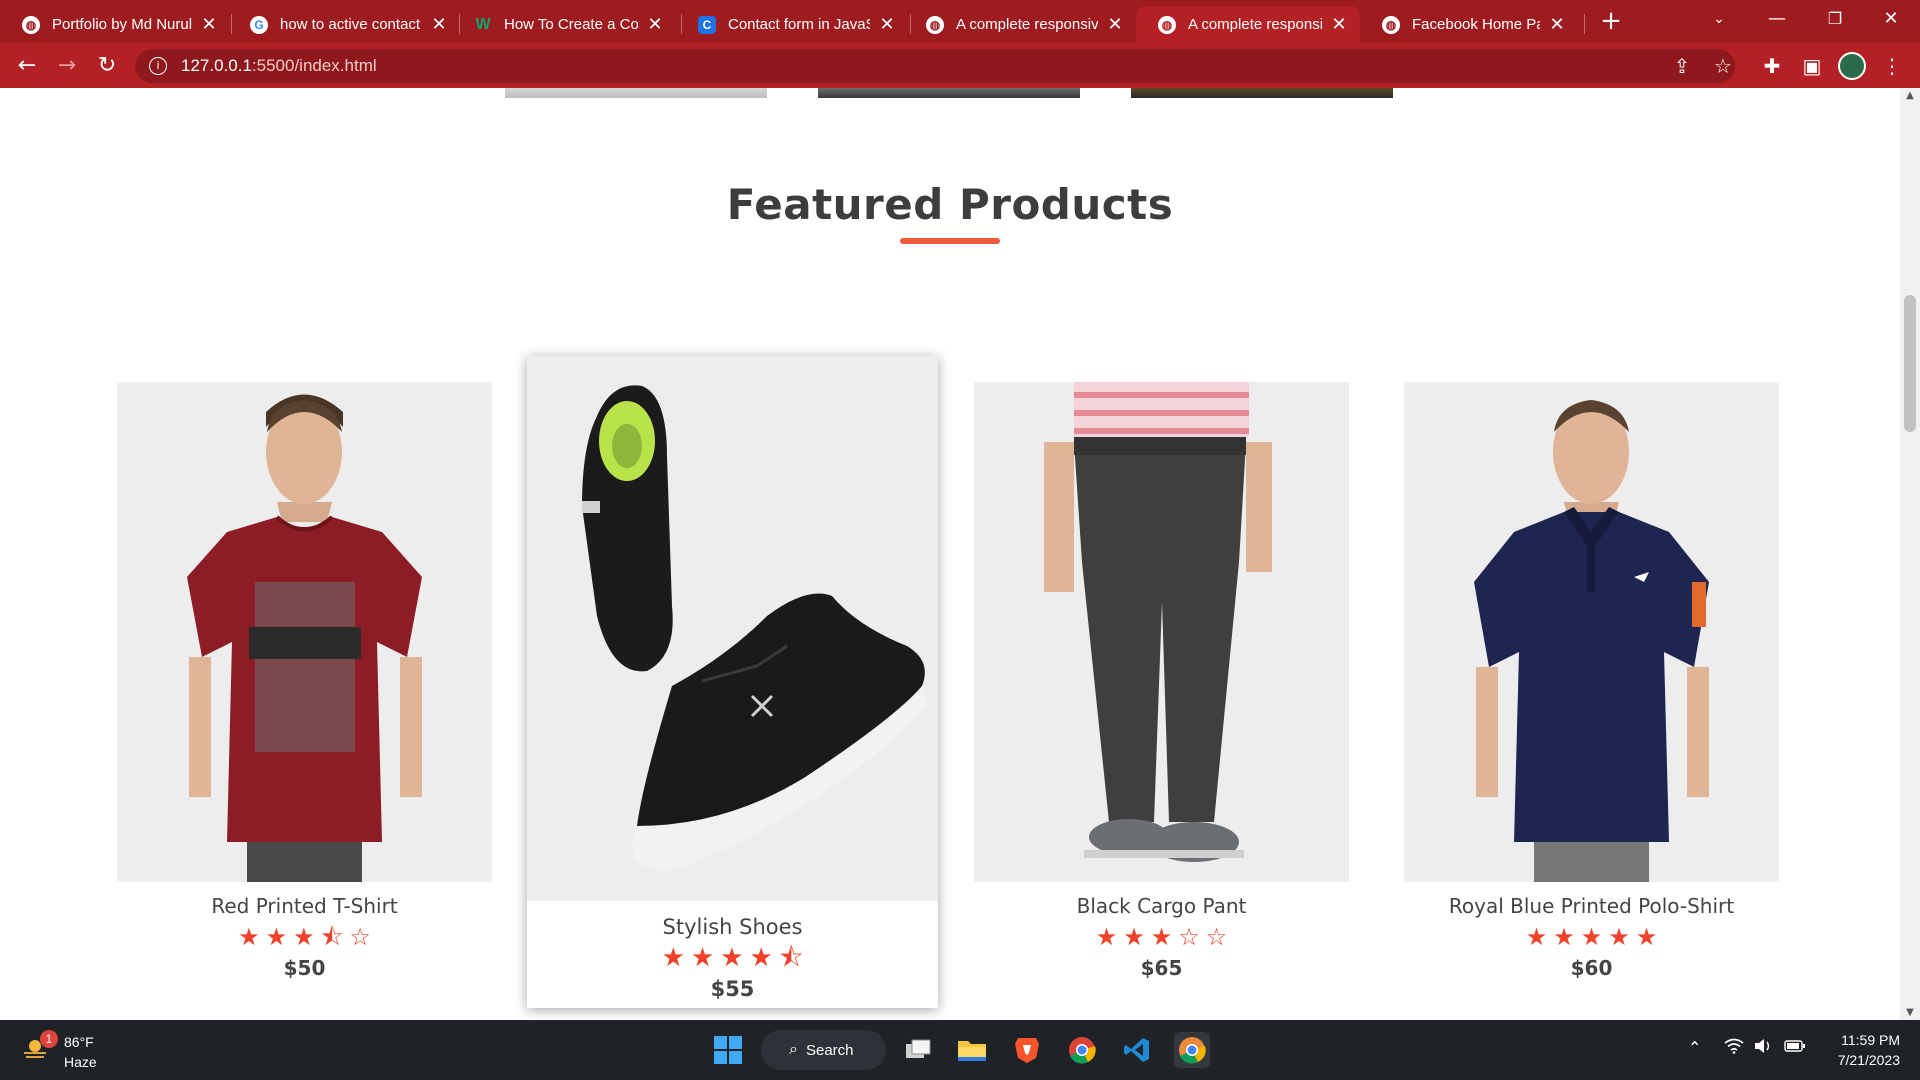 This screenshot has height=1080, width=1920. Describe the element at coordinates (732, 927) in the screenshot. I see `product-name: Stylish Shoes` at that location.